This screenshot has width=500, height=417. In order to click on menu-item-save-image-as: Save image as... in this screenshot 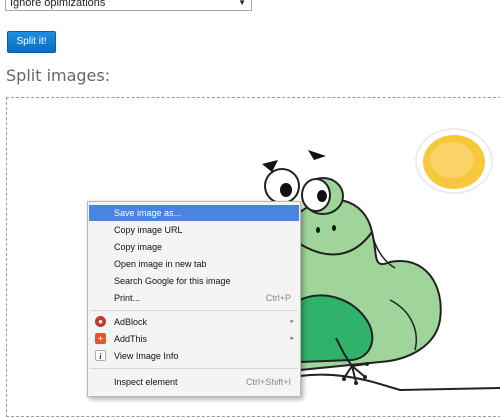, I will do `click(194, 213)`.